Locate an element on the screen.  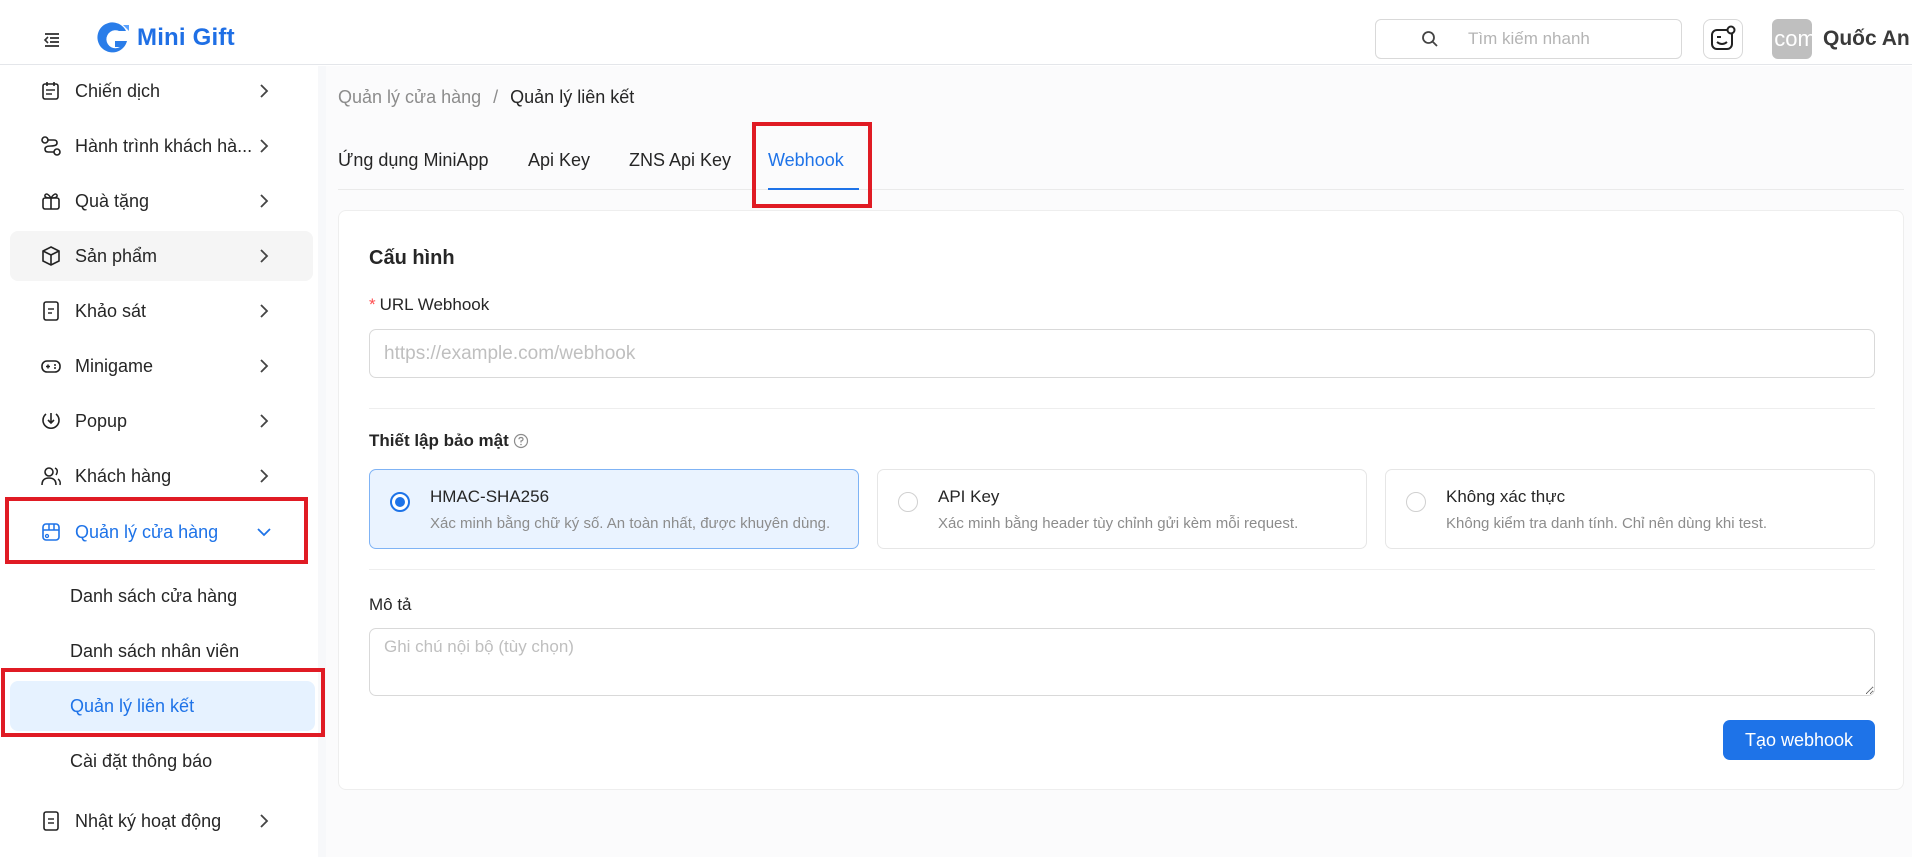
app-logo: Mini Gift is located at coordinates (164, 38).